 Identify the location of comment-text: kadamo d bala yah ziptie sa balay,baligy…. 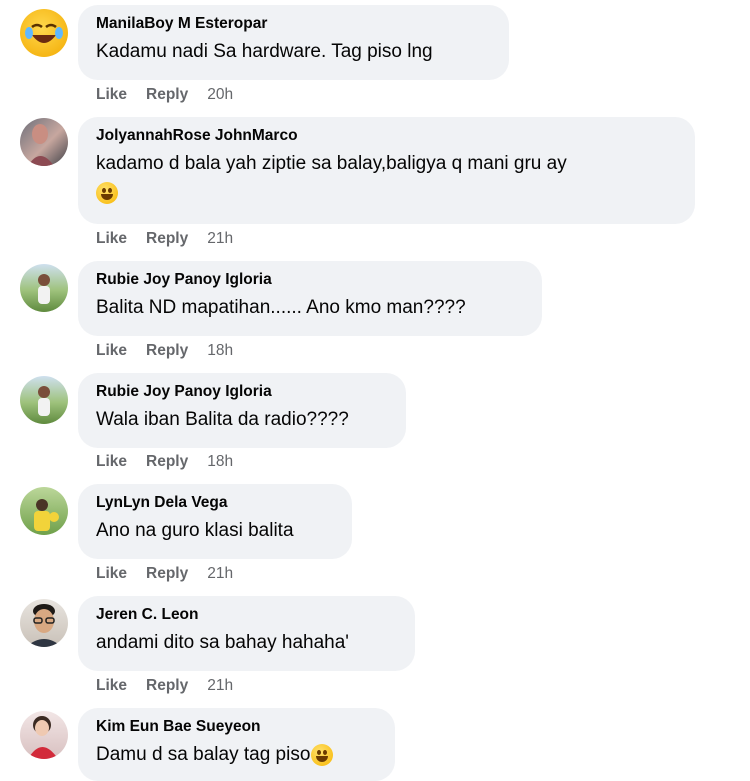
(331, 163).